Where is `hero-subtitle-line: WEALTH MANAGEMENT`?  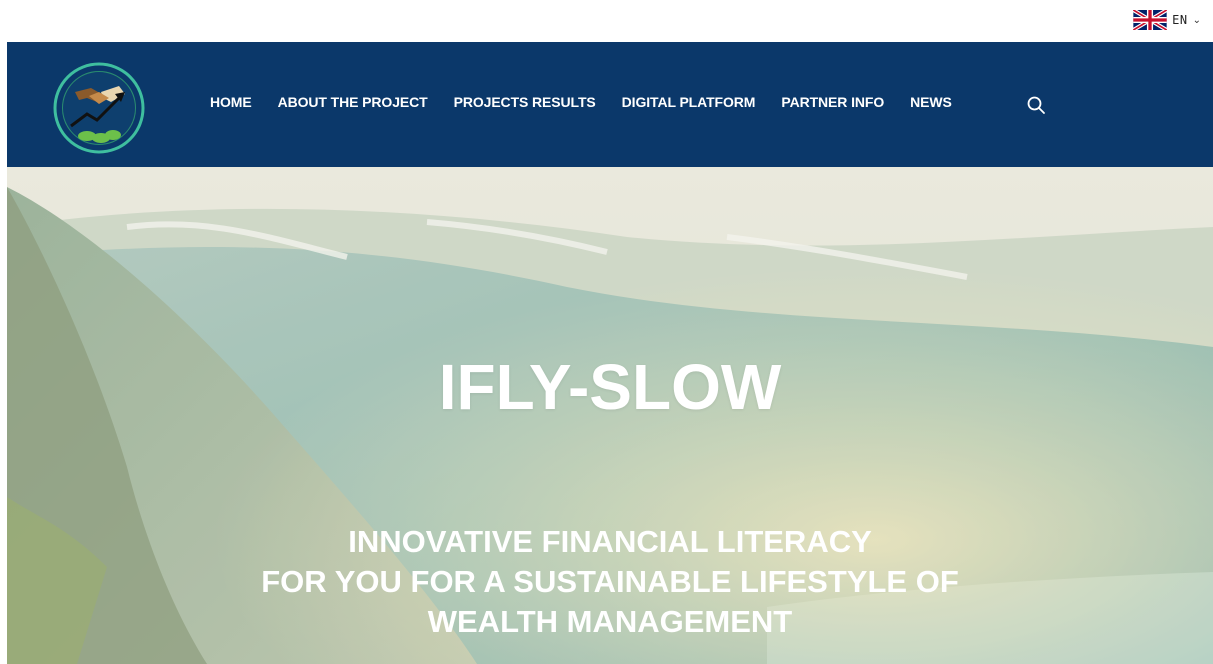
hero-subtitle-line: WEALTH MANAGEMENT is located at coordinates (610, 621).